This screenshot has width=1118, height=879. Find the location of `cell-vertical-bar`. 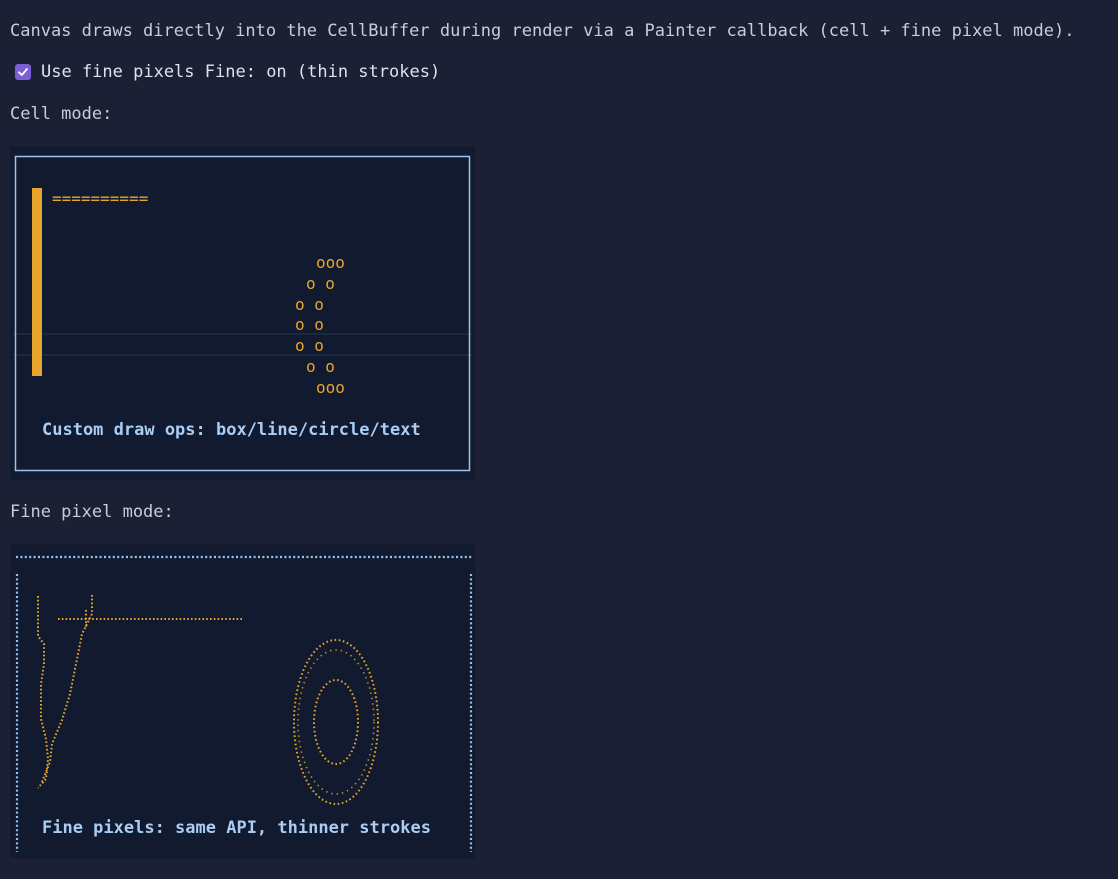

cell-vertical-bar is located at coordinates (37, 282).